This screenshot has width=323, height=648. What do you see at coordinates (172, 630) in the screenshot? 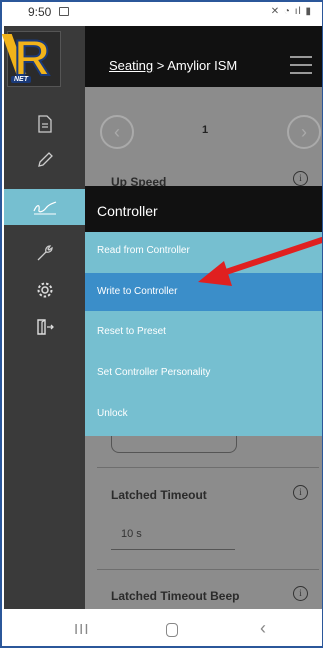
I see `home-icon` at bounding box center [172, 630].